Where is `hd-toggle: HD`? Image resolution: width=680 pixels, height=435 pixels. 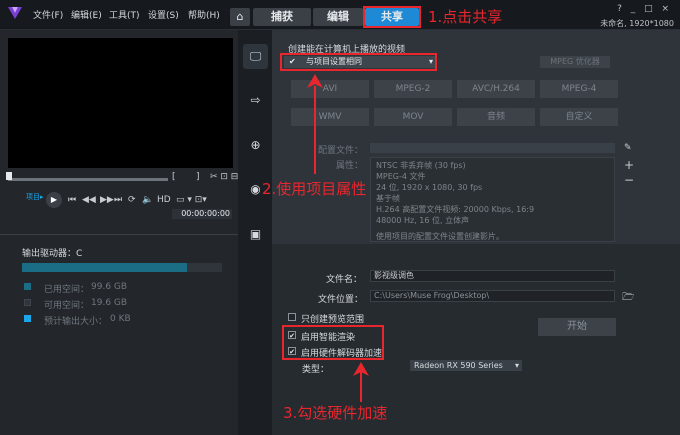 hd-toggle: HD is located at coordinates (164, 200).